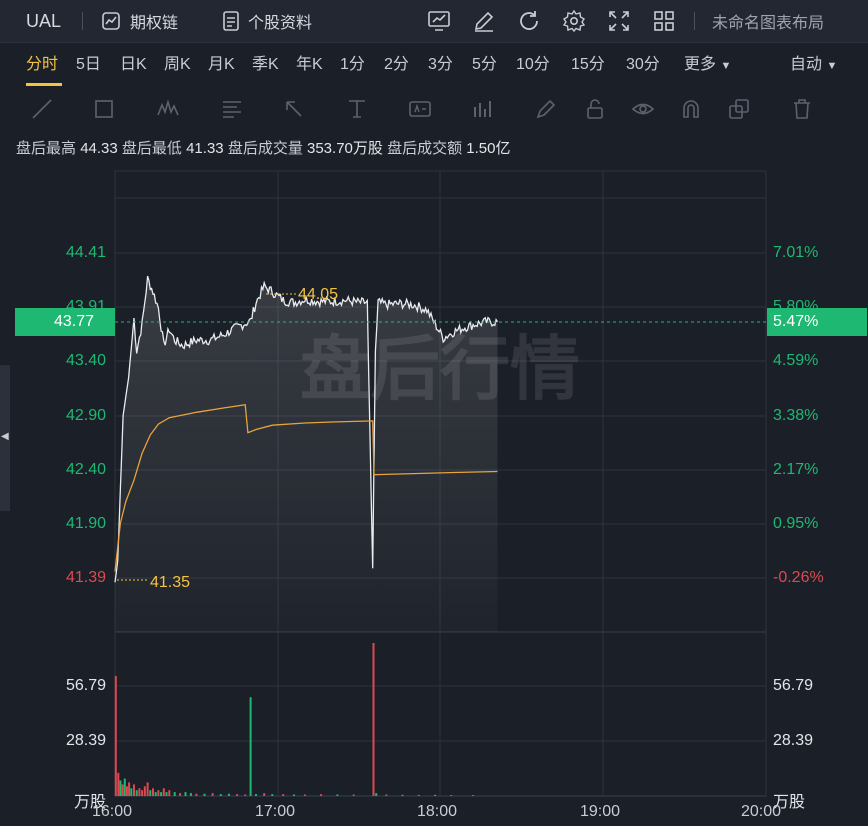 This screenshot has height=826, width=868. I want to click on volume-bars, so click(294, 719).